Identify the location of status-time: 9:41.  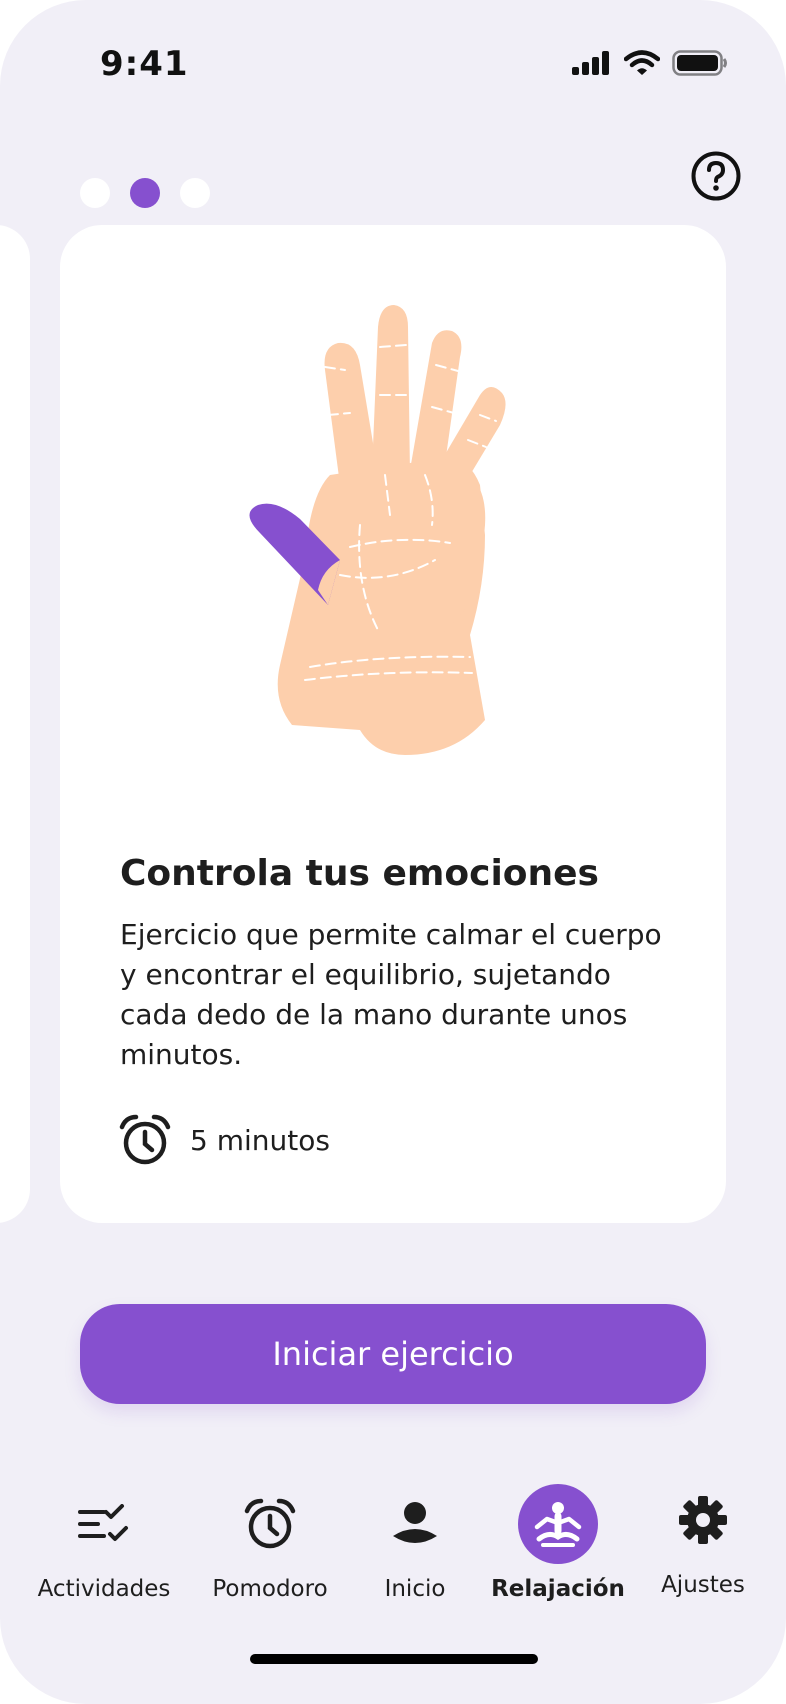
(144, 64).